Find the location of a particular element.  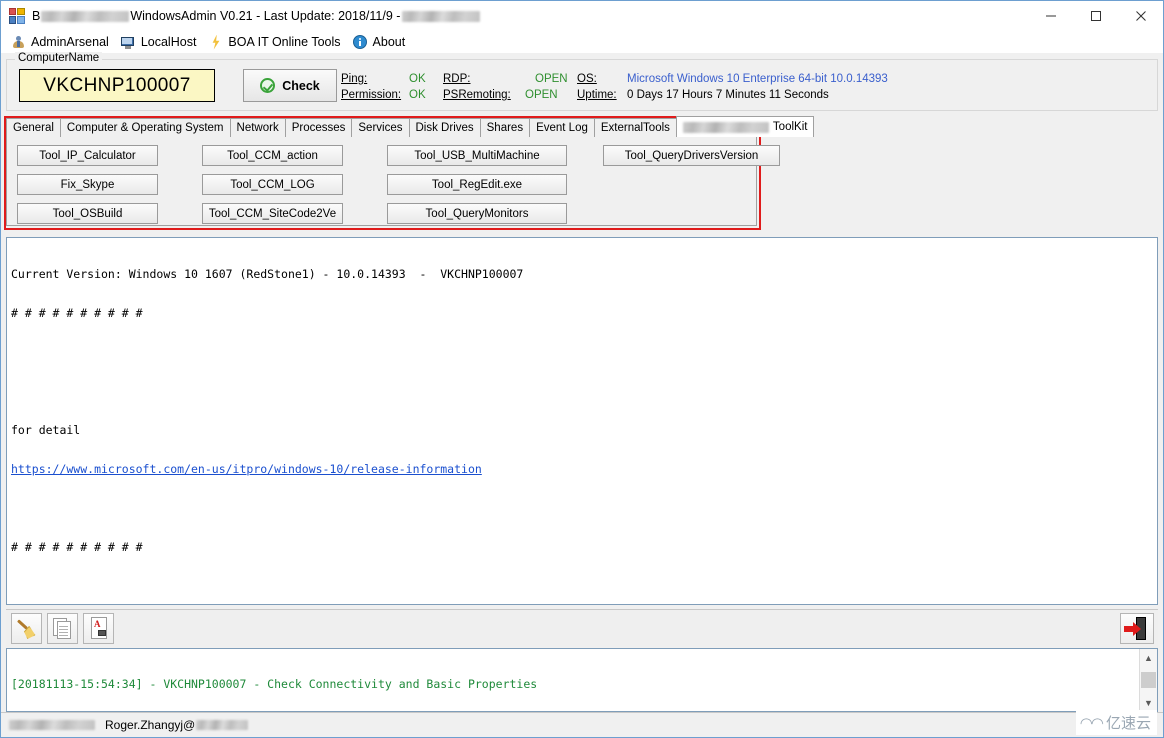

check-button: Check is located at coordinates (290, 85).